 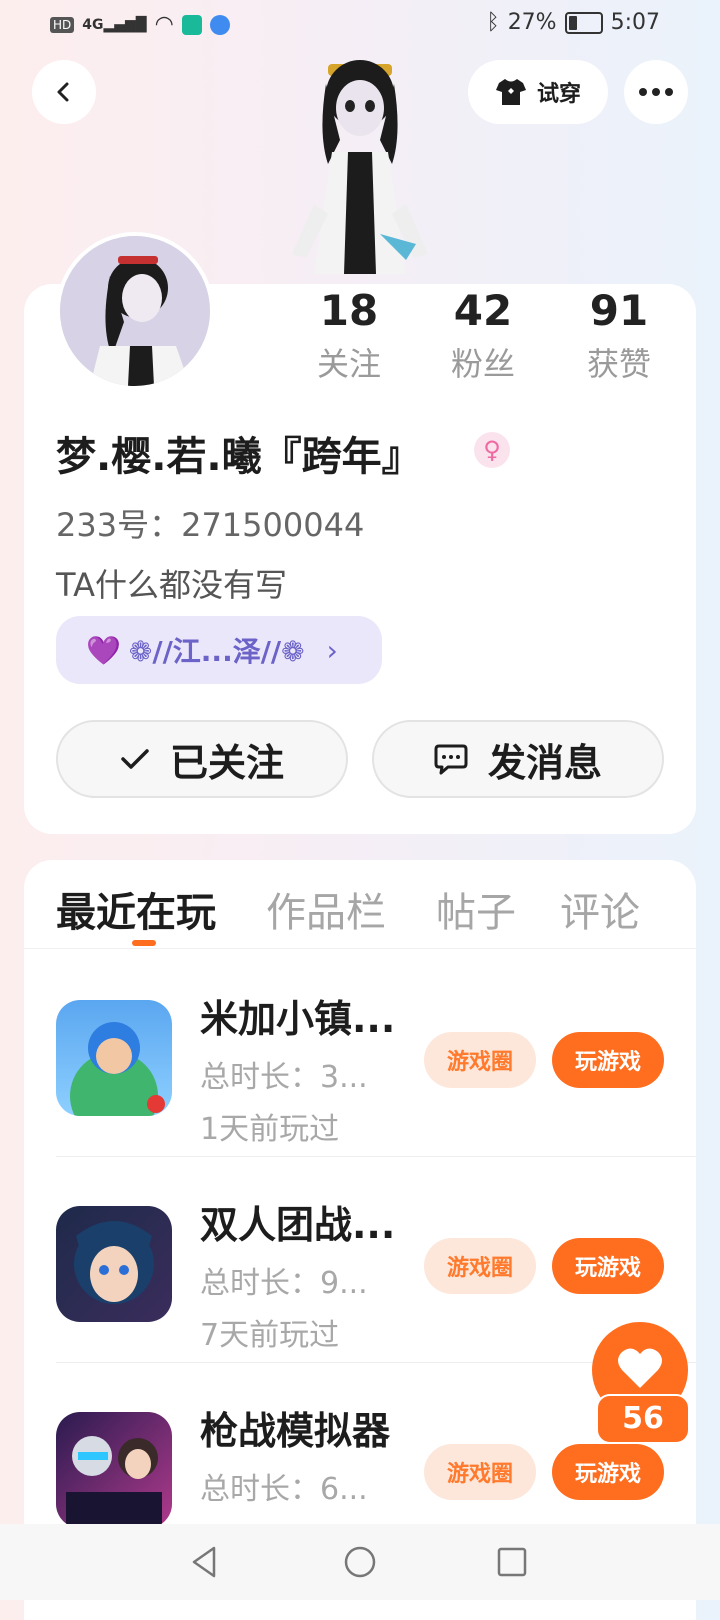 I want to click on back-button, so click(x=64, y=92).